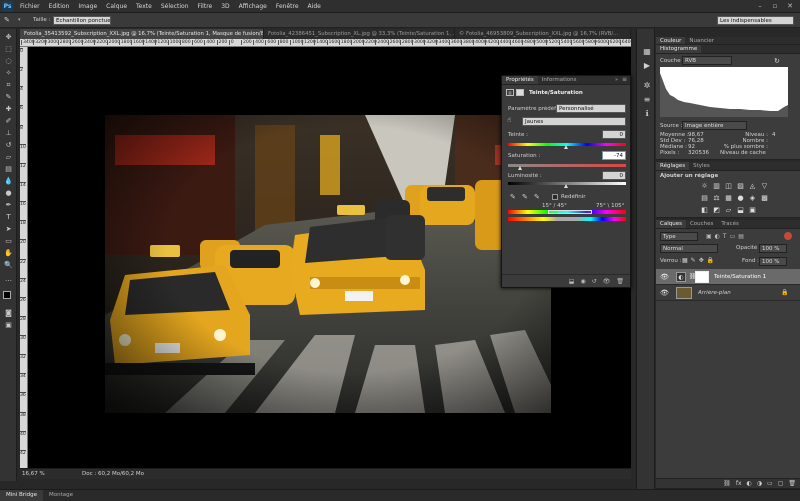 This screenshot has height=501, width=800. I want to click on toggle-visibility-icon: 👁, so click(607, 281).